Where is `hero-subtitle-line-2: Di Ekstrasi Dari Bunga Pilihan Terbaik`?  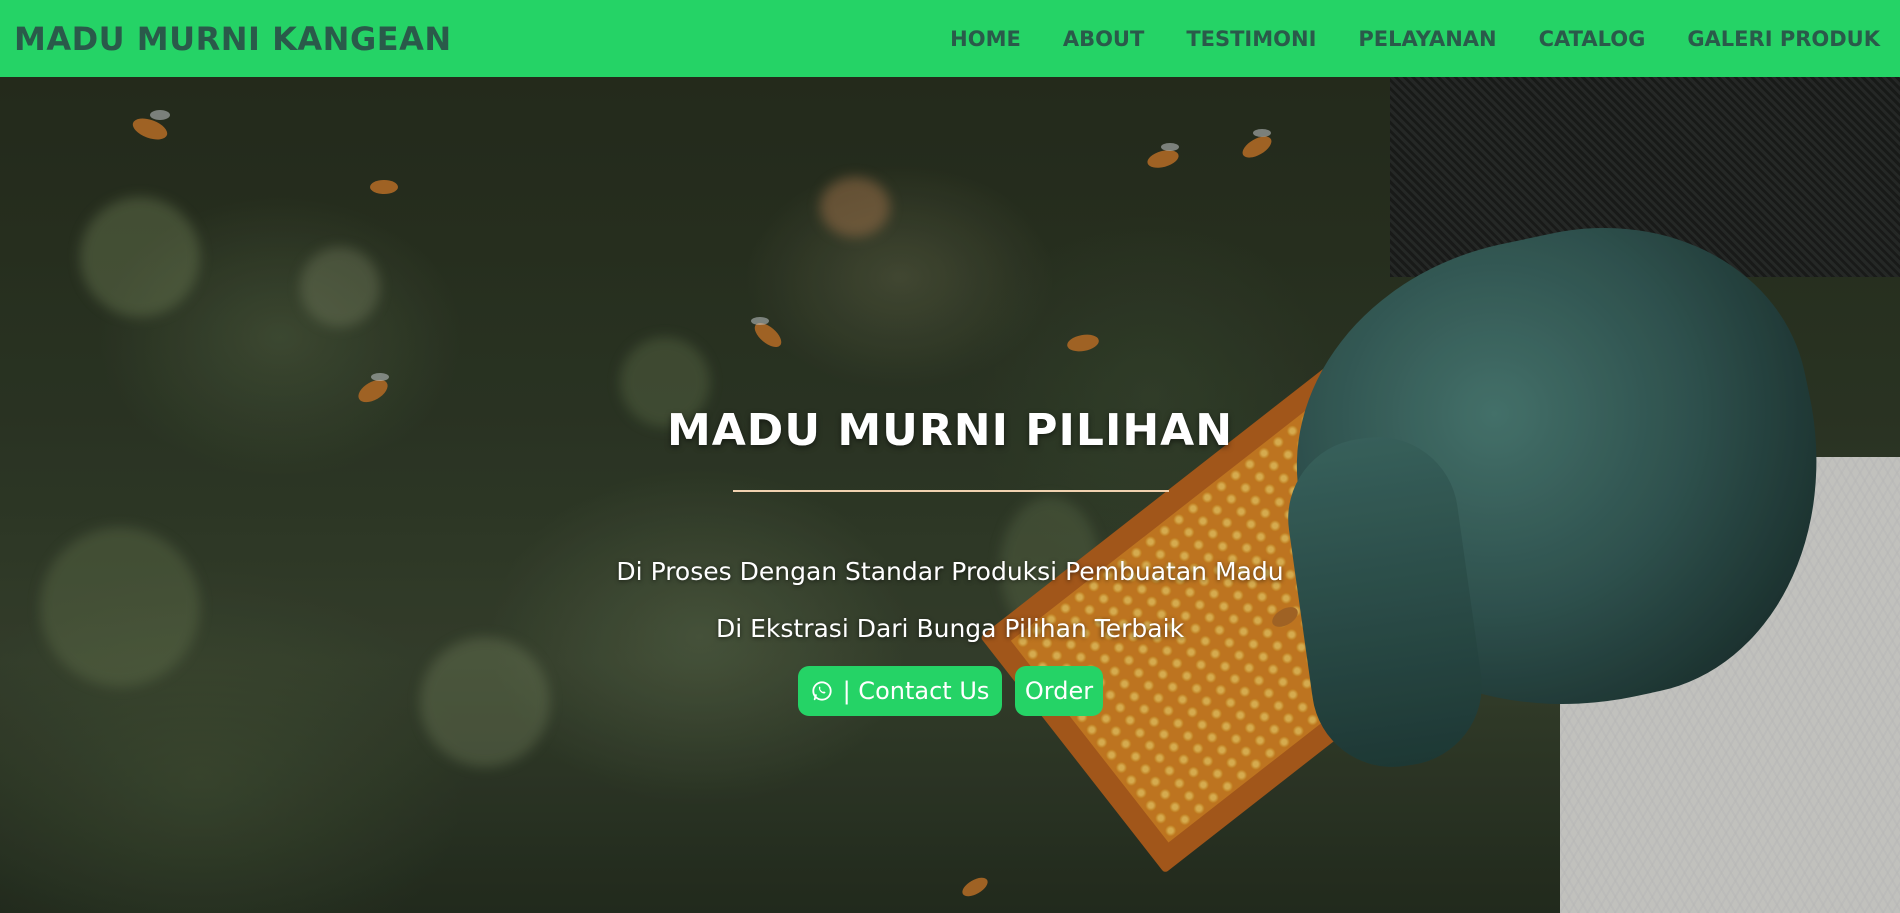
hero-subtitle-line-2: Di Ekstrasi Dari Bunga Pilihan Terbaik is located at coordinates (950, 628).